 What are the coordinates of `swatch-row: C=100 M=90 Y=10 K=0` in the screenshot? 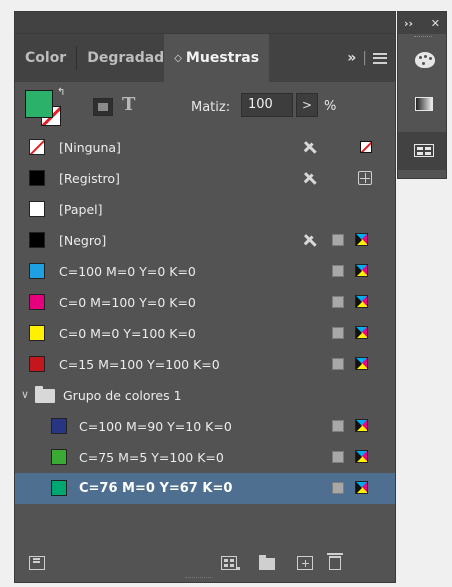 It's located at (205, 426).